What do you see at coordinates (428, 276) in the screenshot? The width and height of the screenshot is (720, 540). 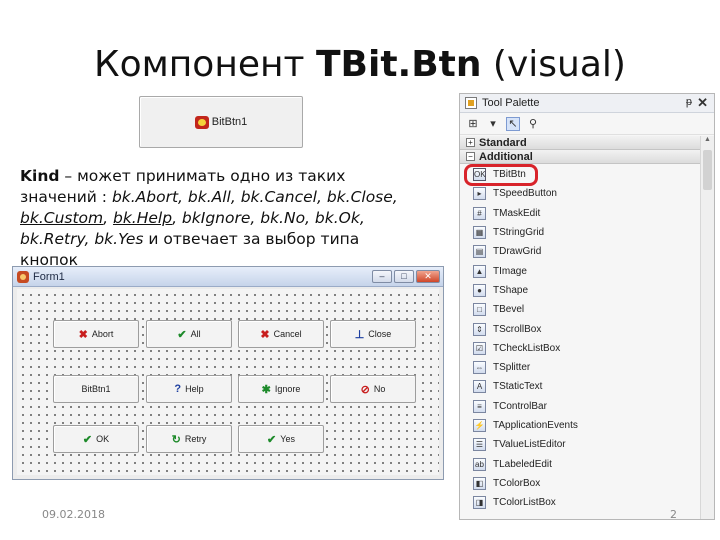 I see `close-button: ✕` at bounding box center [428, 276].